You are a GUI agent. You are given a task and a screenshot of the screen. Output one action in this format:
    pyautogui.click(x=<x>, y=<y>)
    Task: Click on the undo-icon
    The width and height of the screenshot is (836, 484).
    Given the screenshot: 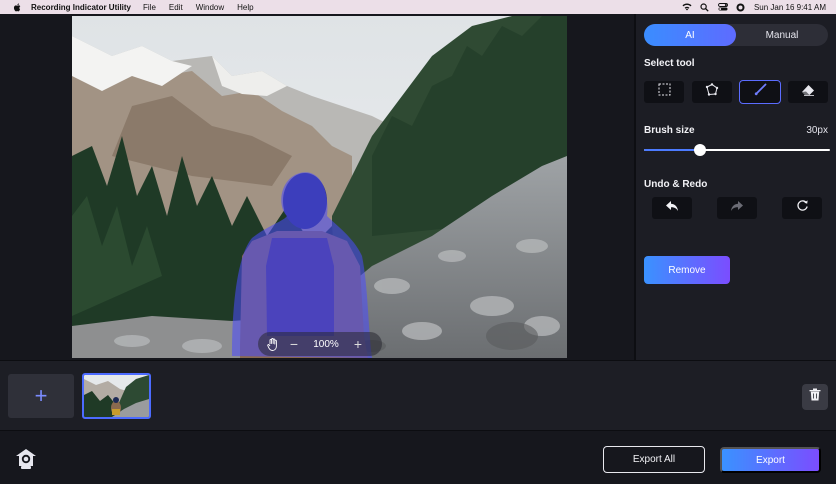 What is the action you would take?
    pyautogui.click(x=672, y=208)
    